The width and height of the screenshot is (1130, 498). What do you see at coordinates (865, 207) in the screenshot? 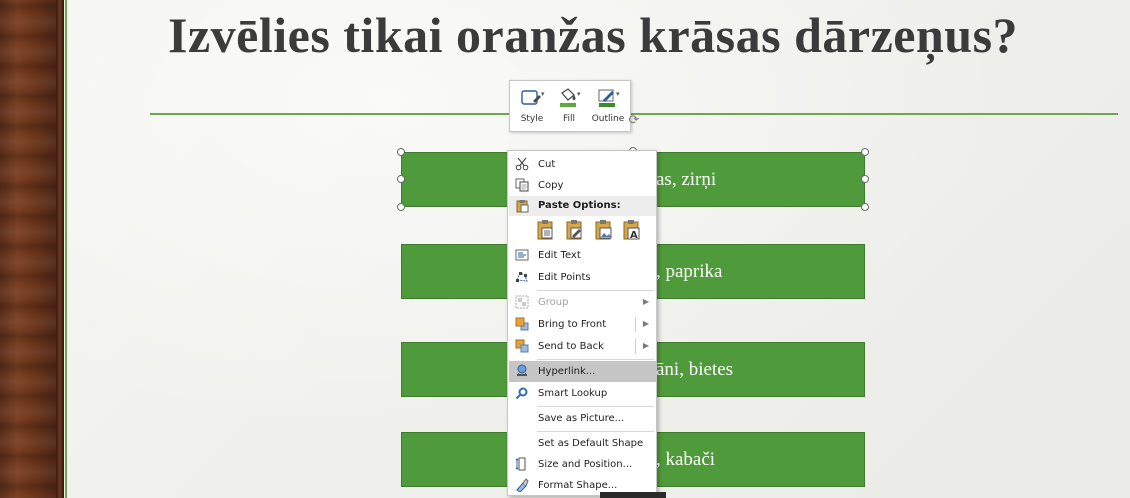
I see `resize-handle-bottom-right` at bounding box center [865, 207].